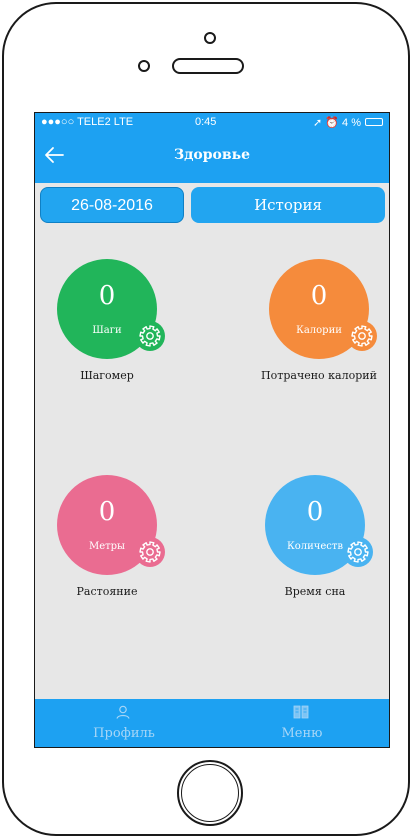 This screenshot has width=414, height=840. What do you see at coordinates (112, 205) in the screenshot?
I see `date-button: 26-08-2016` at bounding box center [112, 205].